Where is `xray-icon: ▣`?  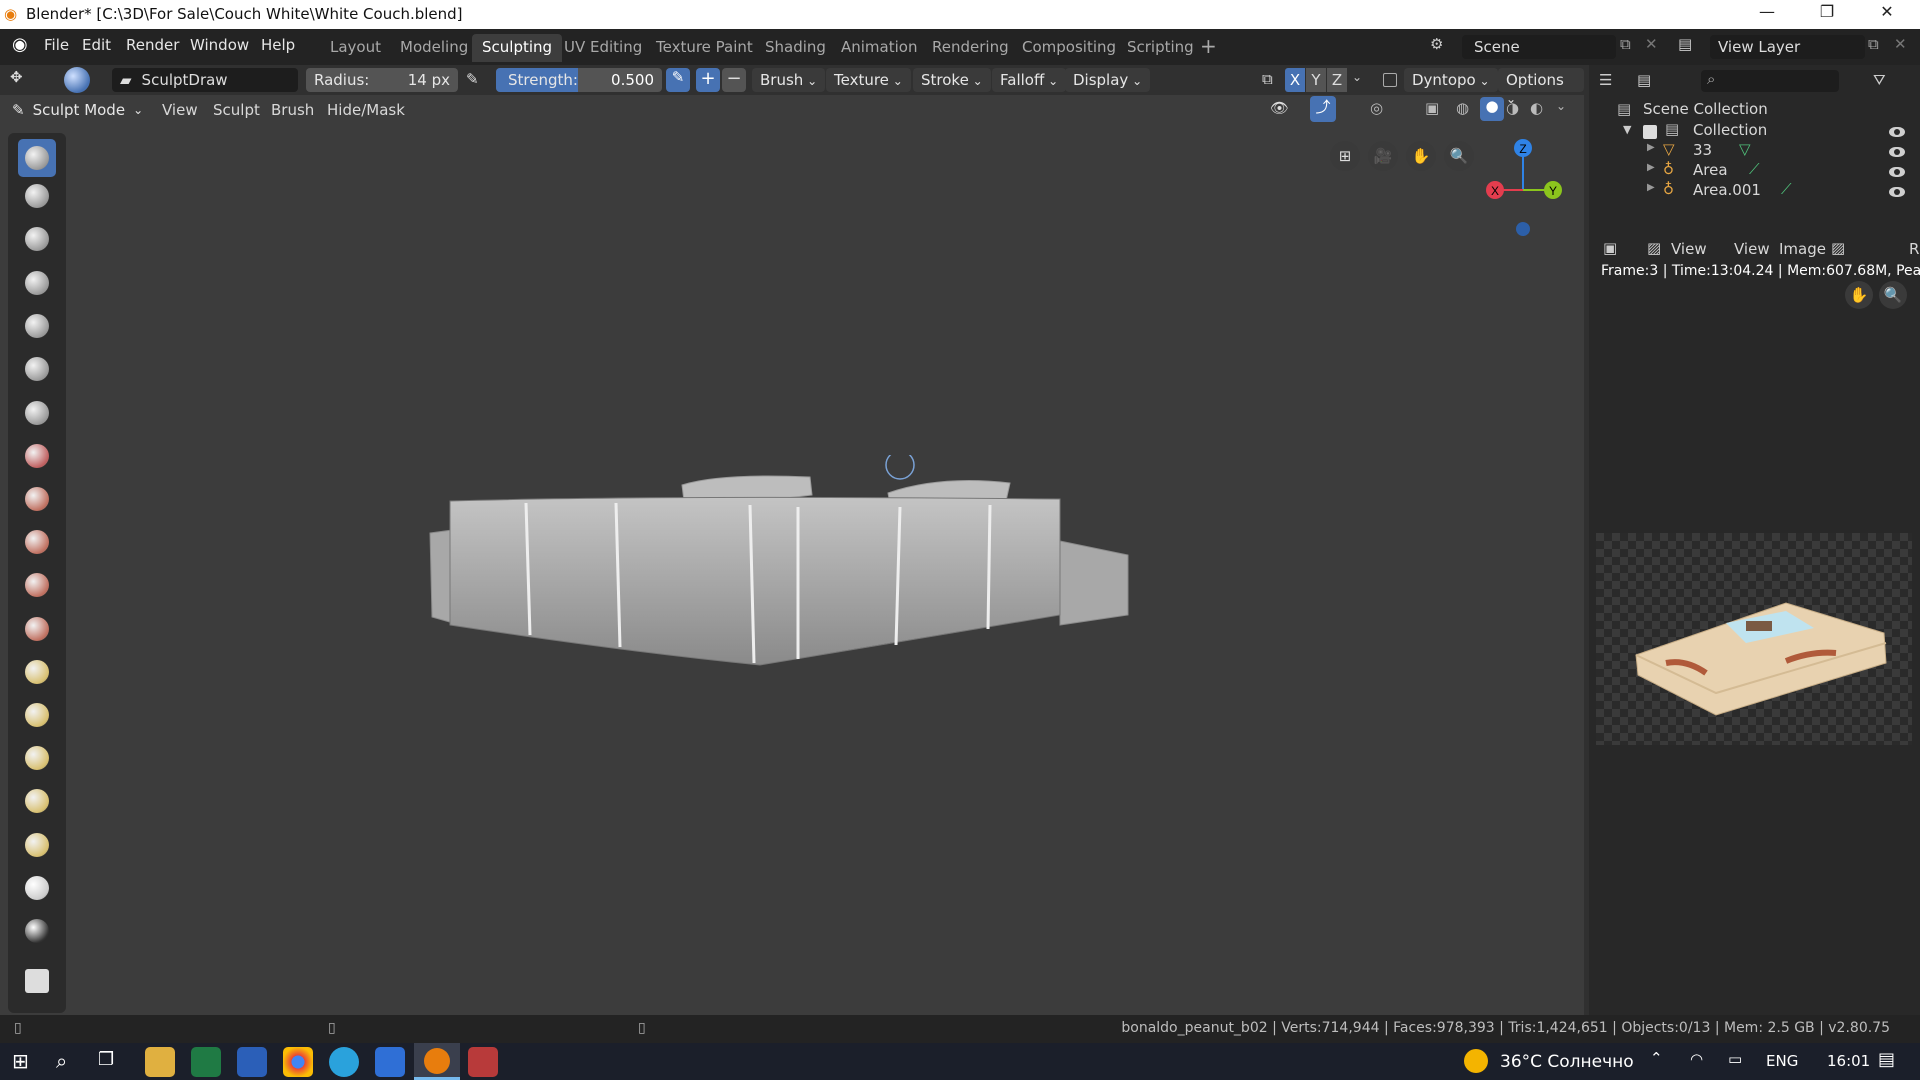 xray-icon: ▣ is located at coordinates (1432, 108).